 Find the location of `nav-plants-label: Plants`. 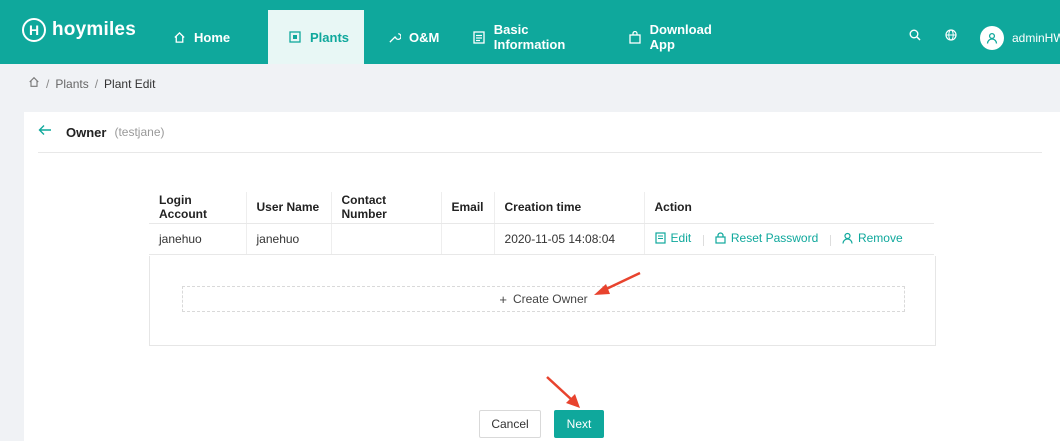

nav-plants-label: Plants is located at coordinates (330, 37).